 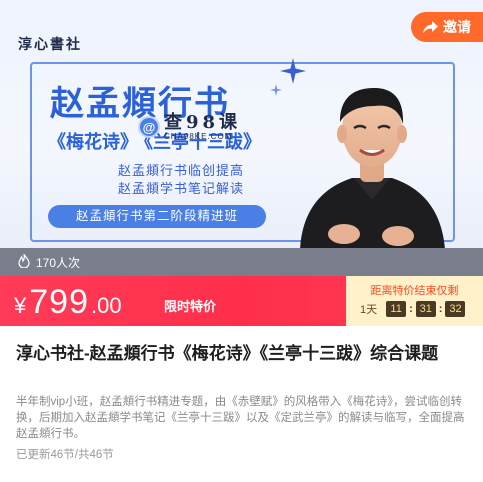 I want to click on countdown-title: 距离特价结束仅剩, so click(x=414, y=291).